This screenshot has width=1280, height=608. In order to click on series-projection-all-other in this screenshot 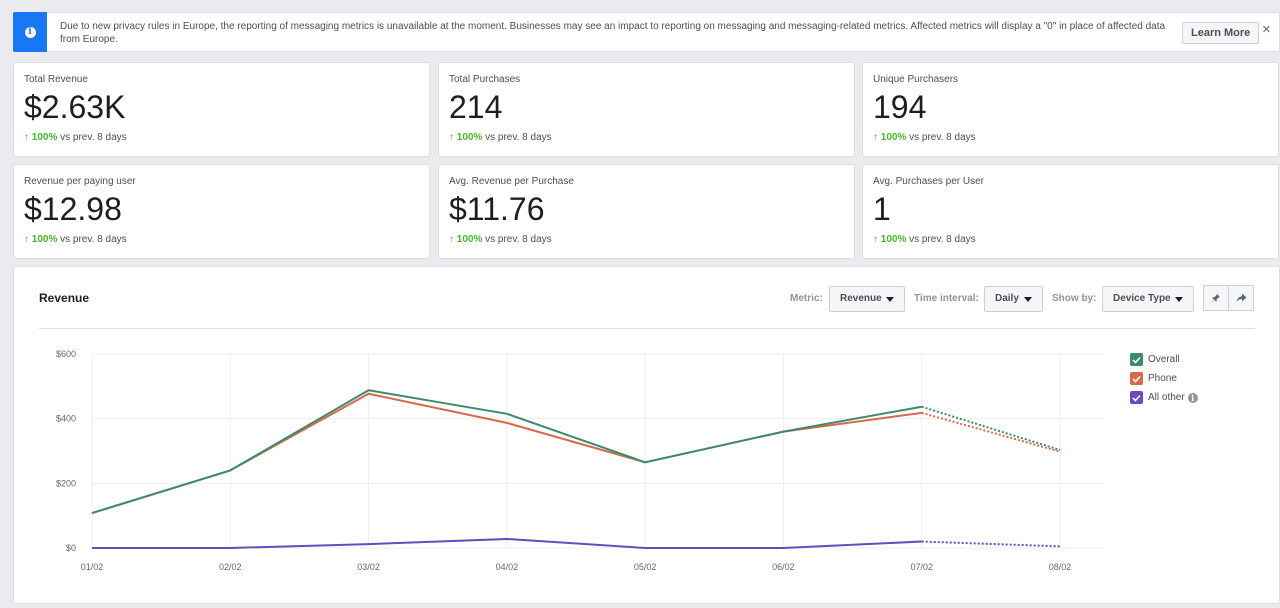, I will do `click(991, 544)`.